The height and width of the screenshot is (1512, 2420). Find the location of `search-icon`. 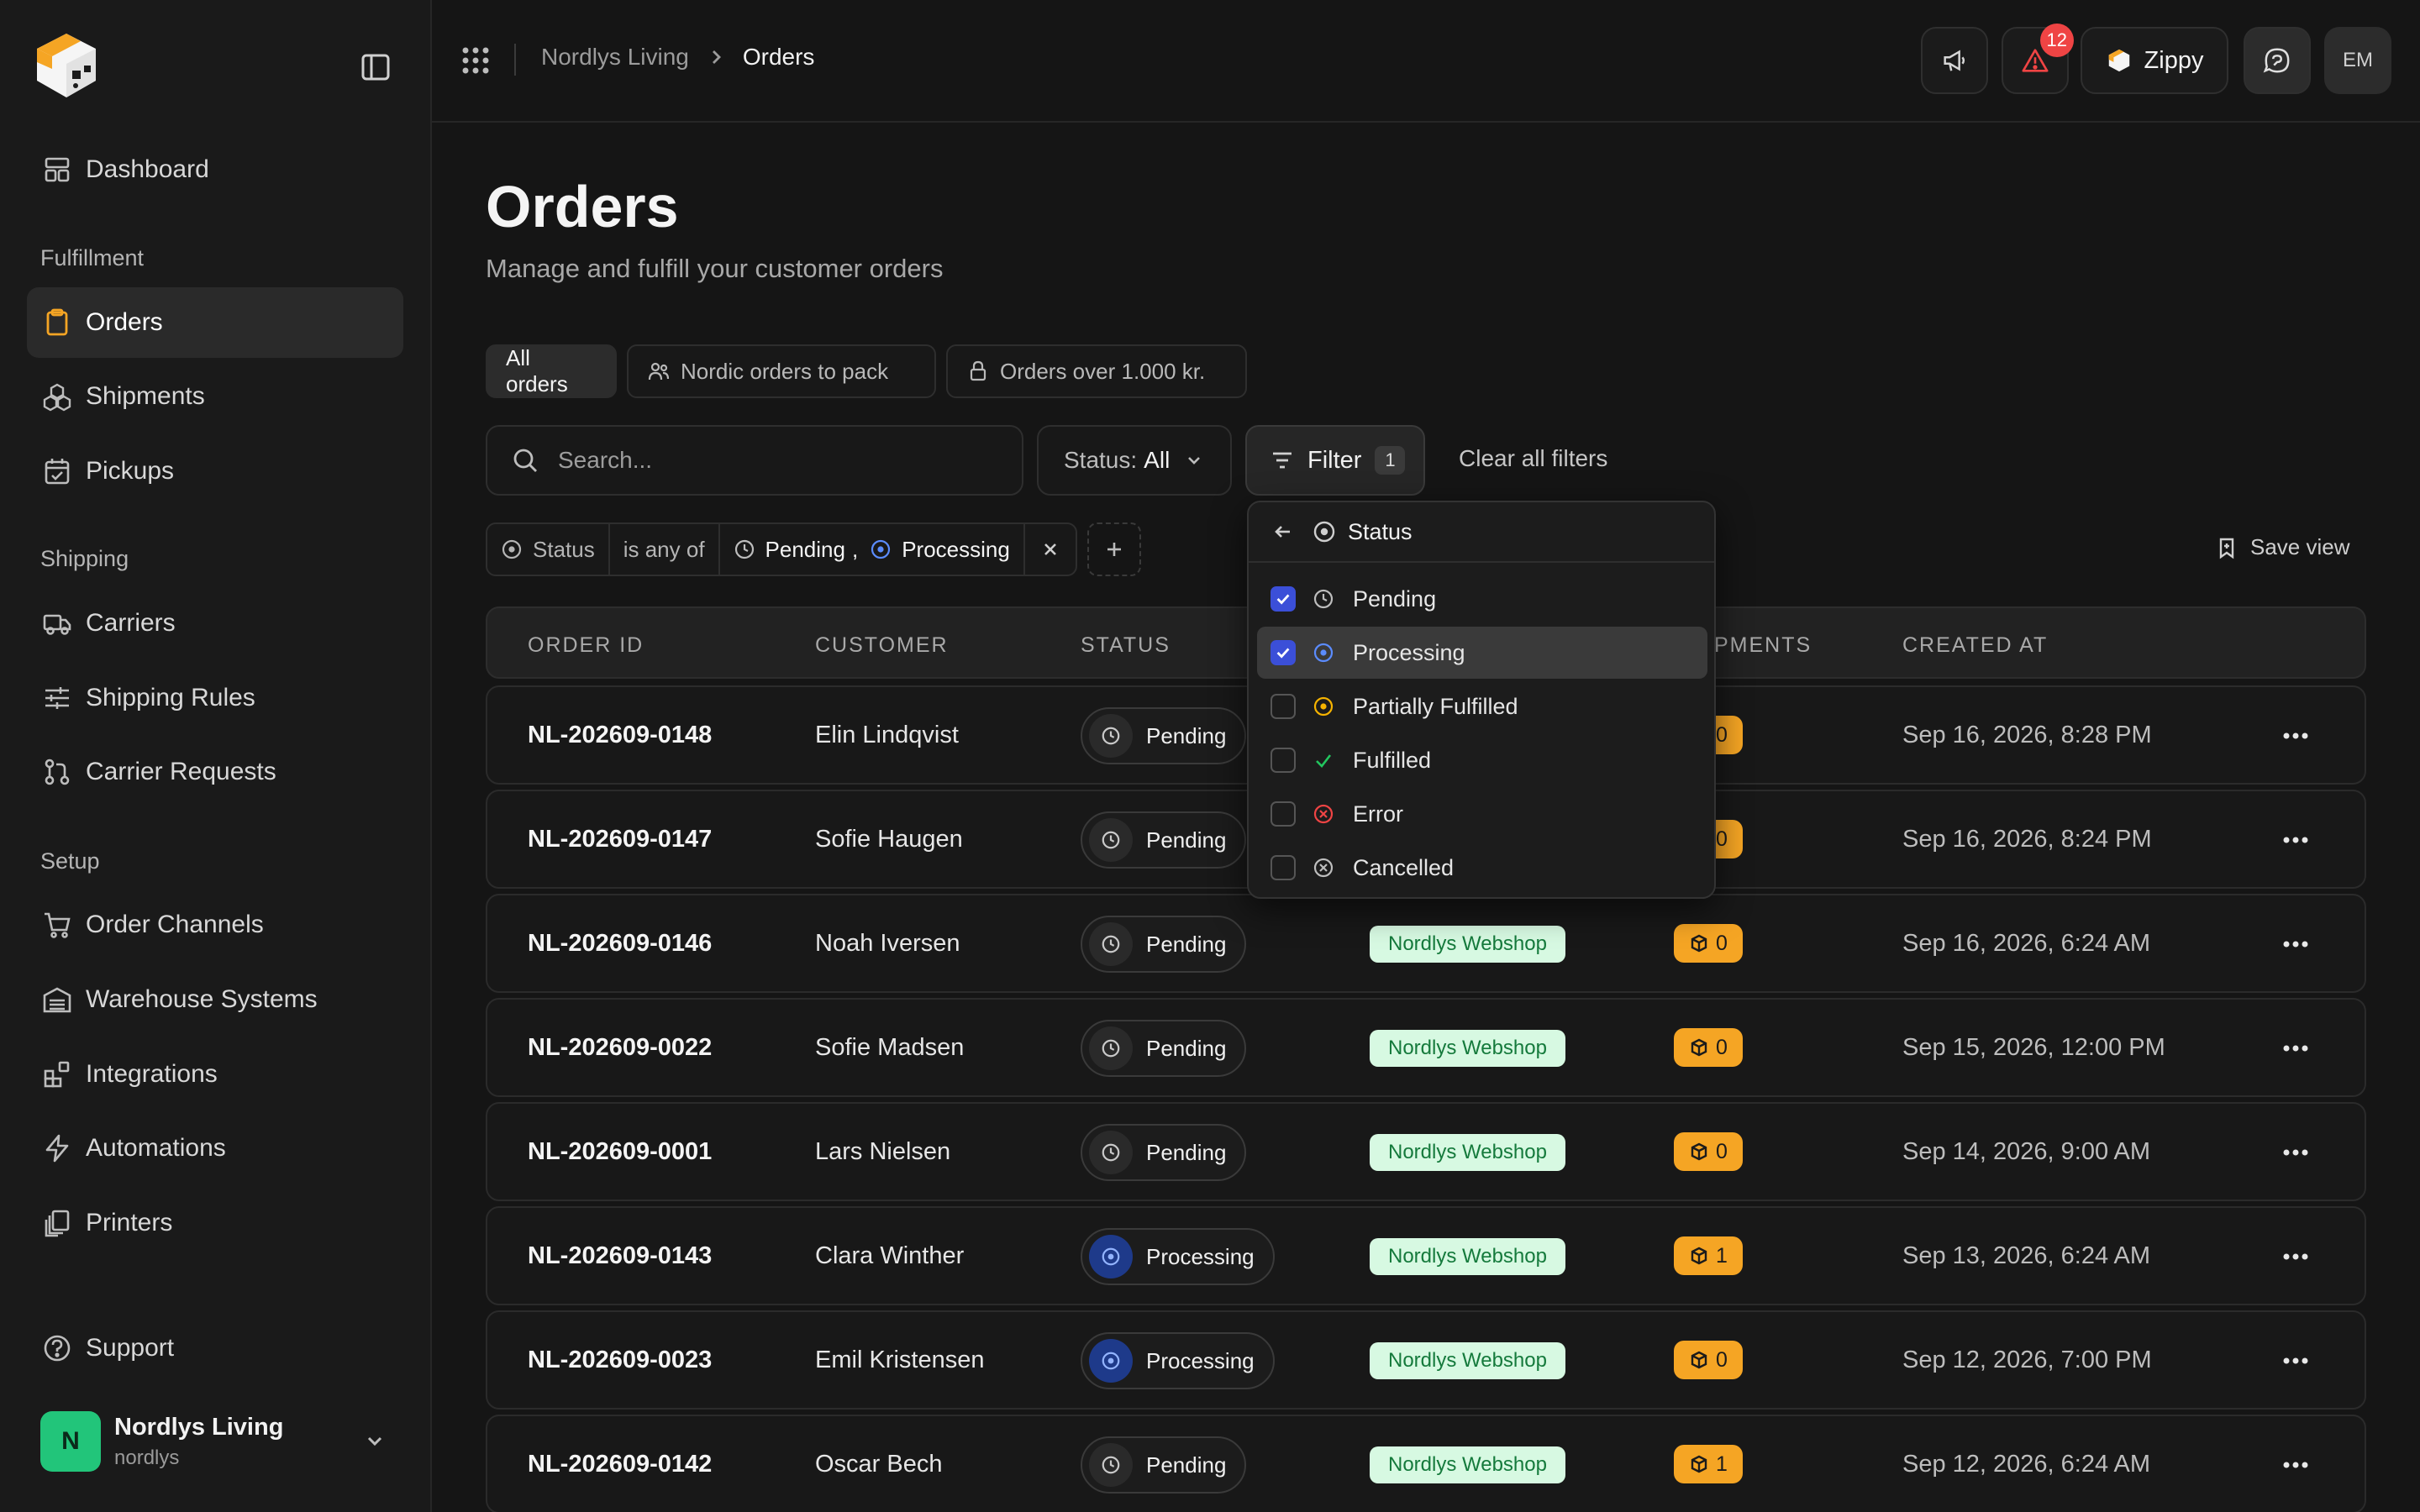

search-icon is located at coordinates (525, 460).